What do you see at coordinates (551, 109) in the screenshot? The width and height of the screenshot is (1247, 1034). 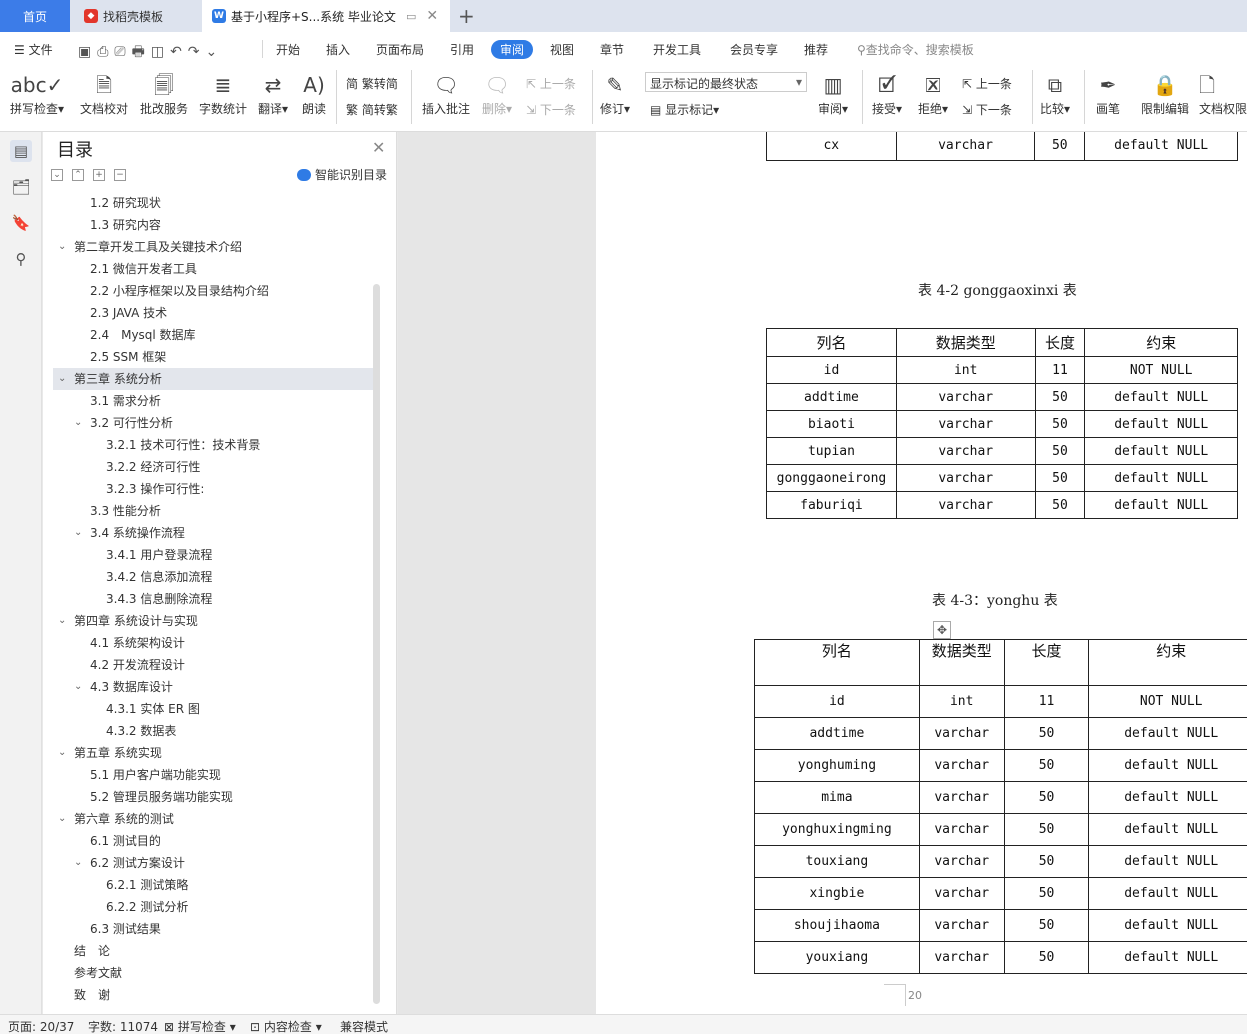 I see `next-comment-button: ⇲ 下一条` at bounding box center [551, 109].